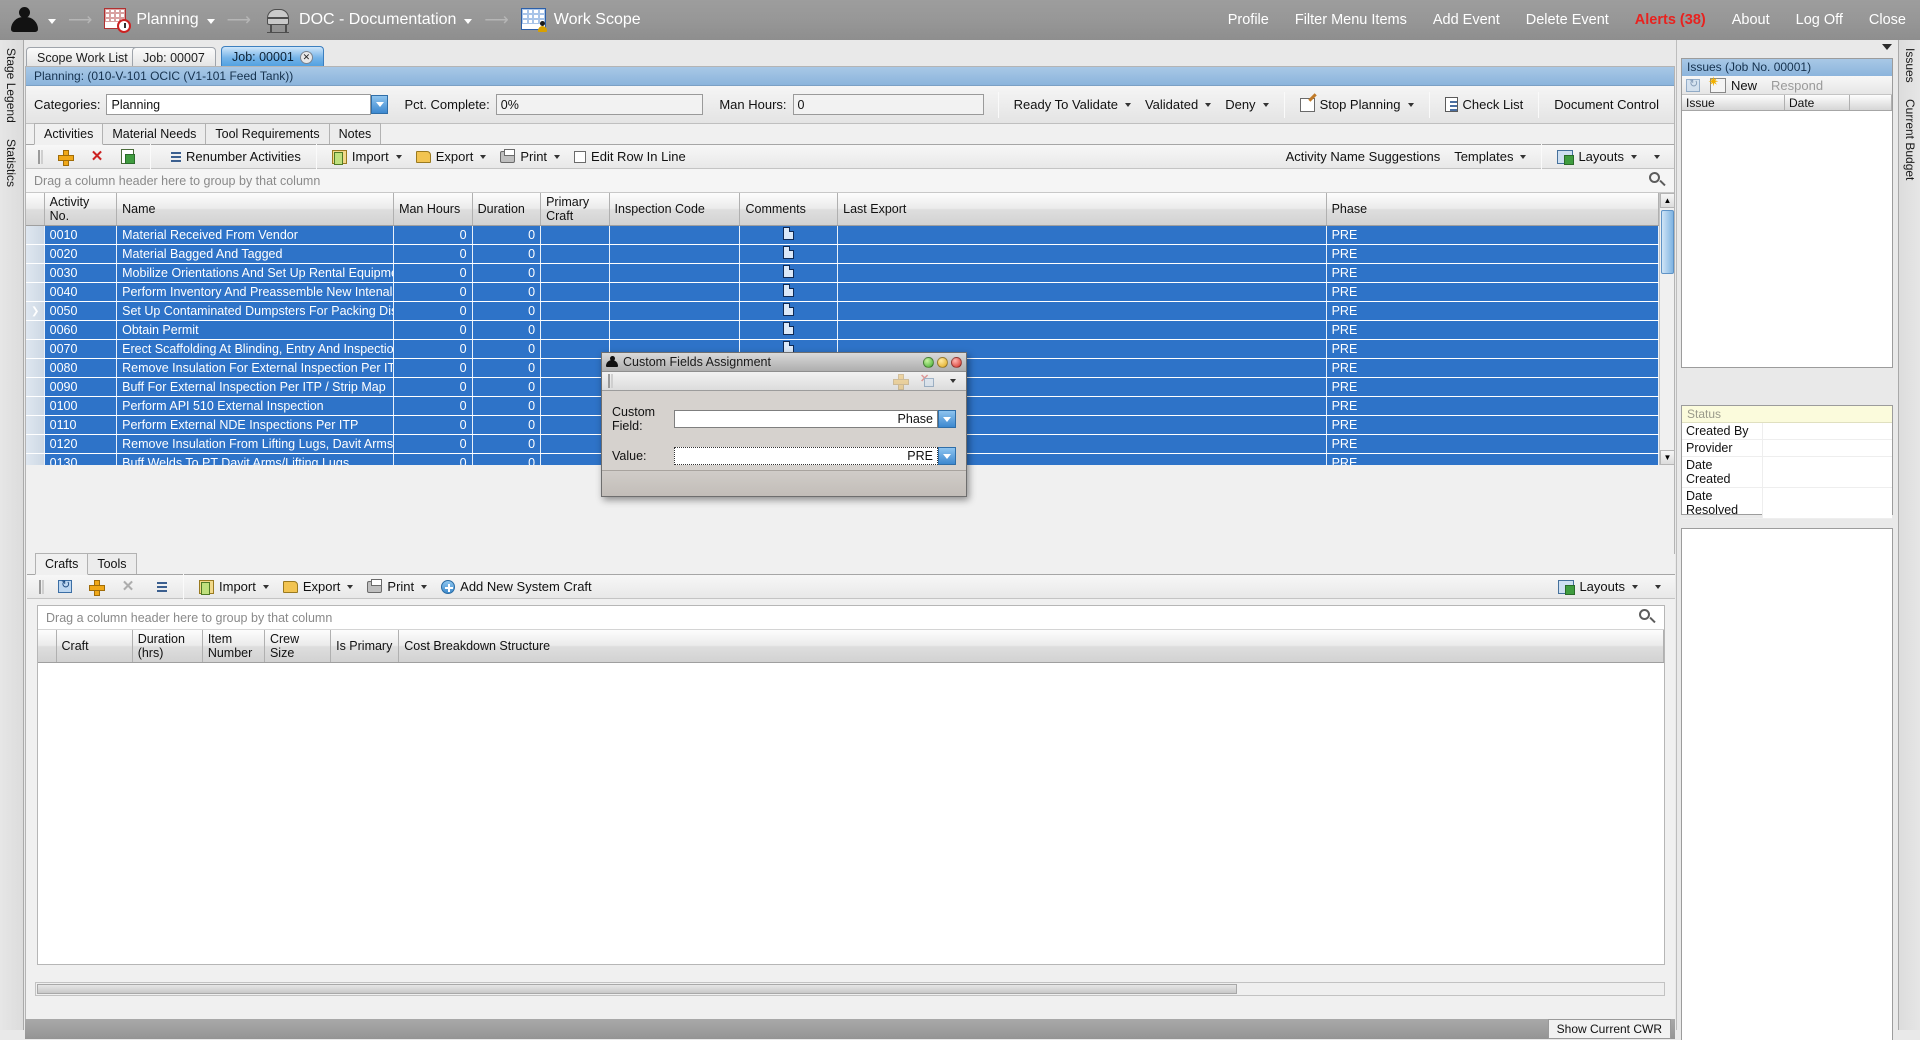 This screenshot has height=1040, width=1920. I want to click on tab-job-00007: Job: 00007, so click(174, 57).